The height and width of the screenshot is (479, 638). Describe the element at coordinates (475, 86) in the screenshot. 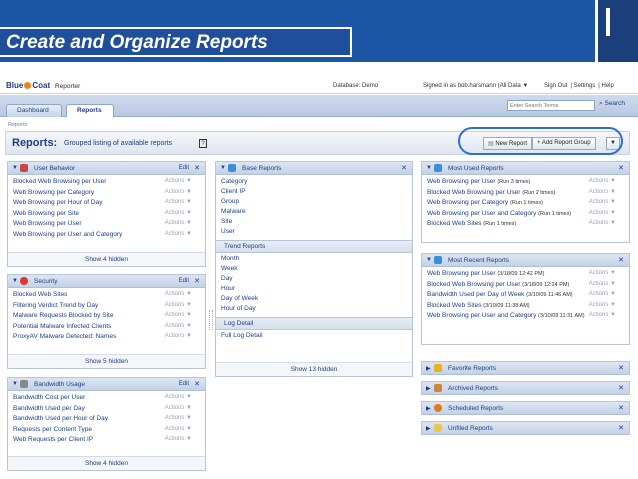

I see `signed-in-menu: Signed in as bob.harsmann (All Data ▼` at that location.